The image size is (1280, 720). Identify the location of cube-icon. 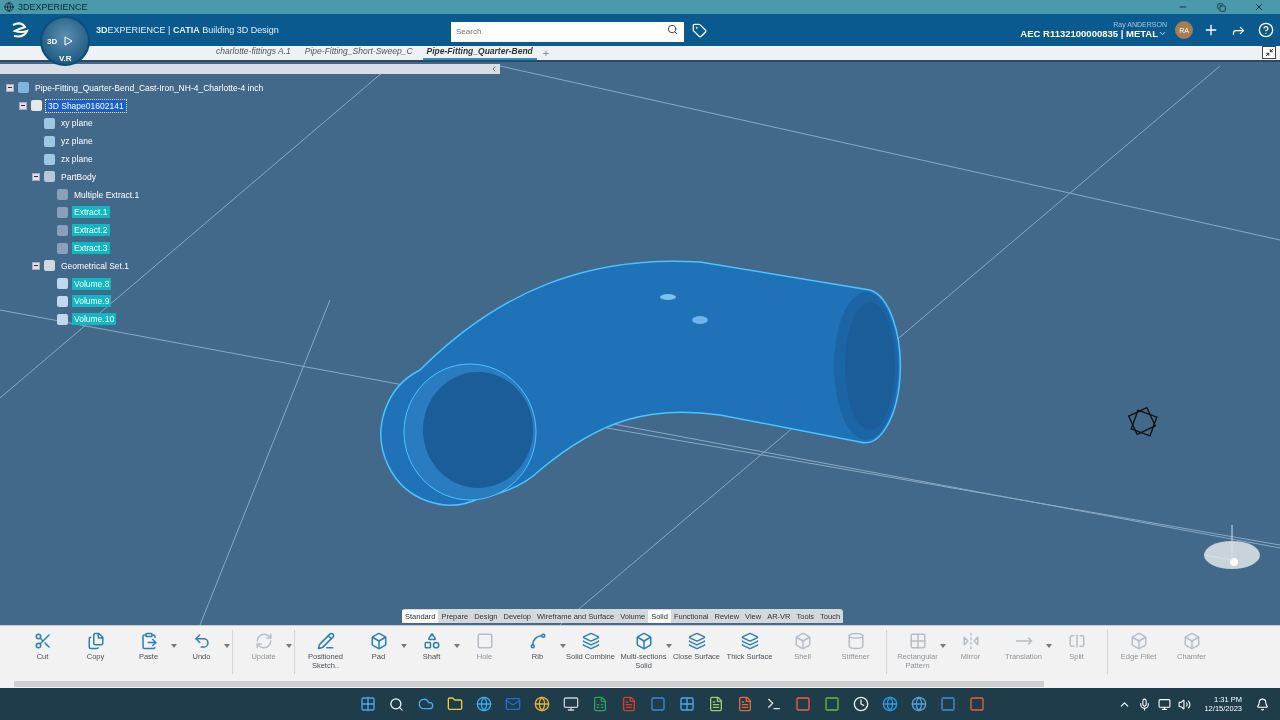
(1142, 421).